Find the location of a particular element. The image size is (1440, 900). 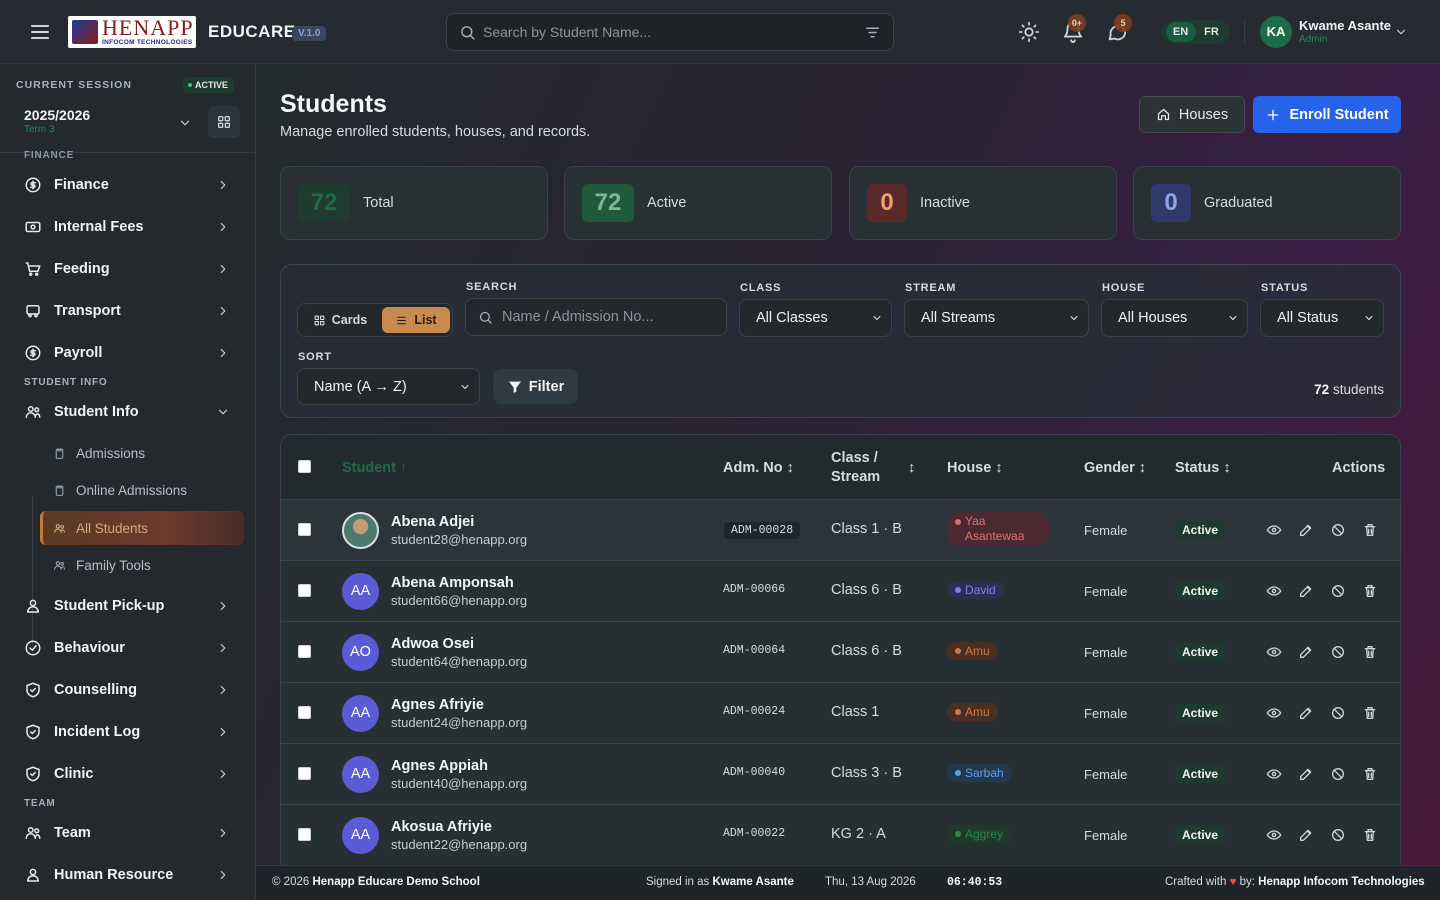

th-house: House ↕ is located at coordinates (975, 468).